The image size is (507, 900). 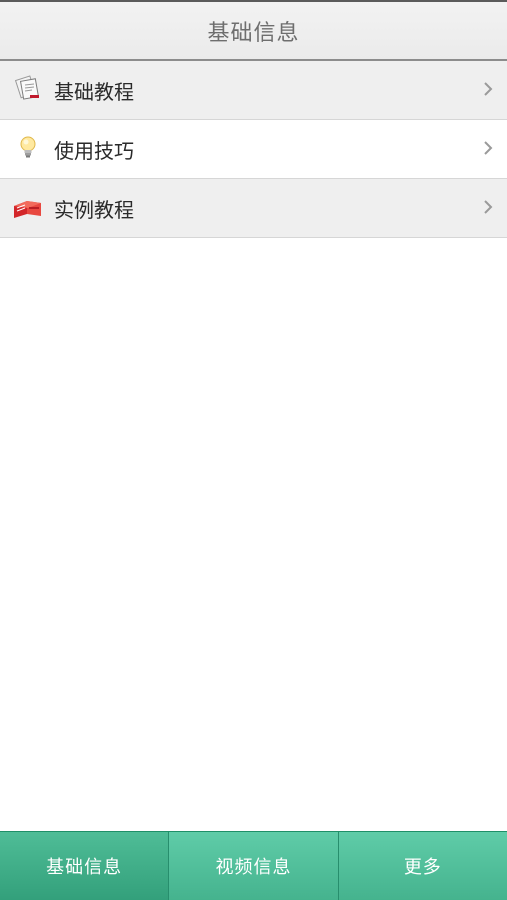 What do you see at coordinates (94, 209) in the screenshot?
I see `list-item-label: 实例教程` at bounding box center [94, 209].